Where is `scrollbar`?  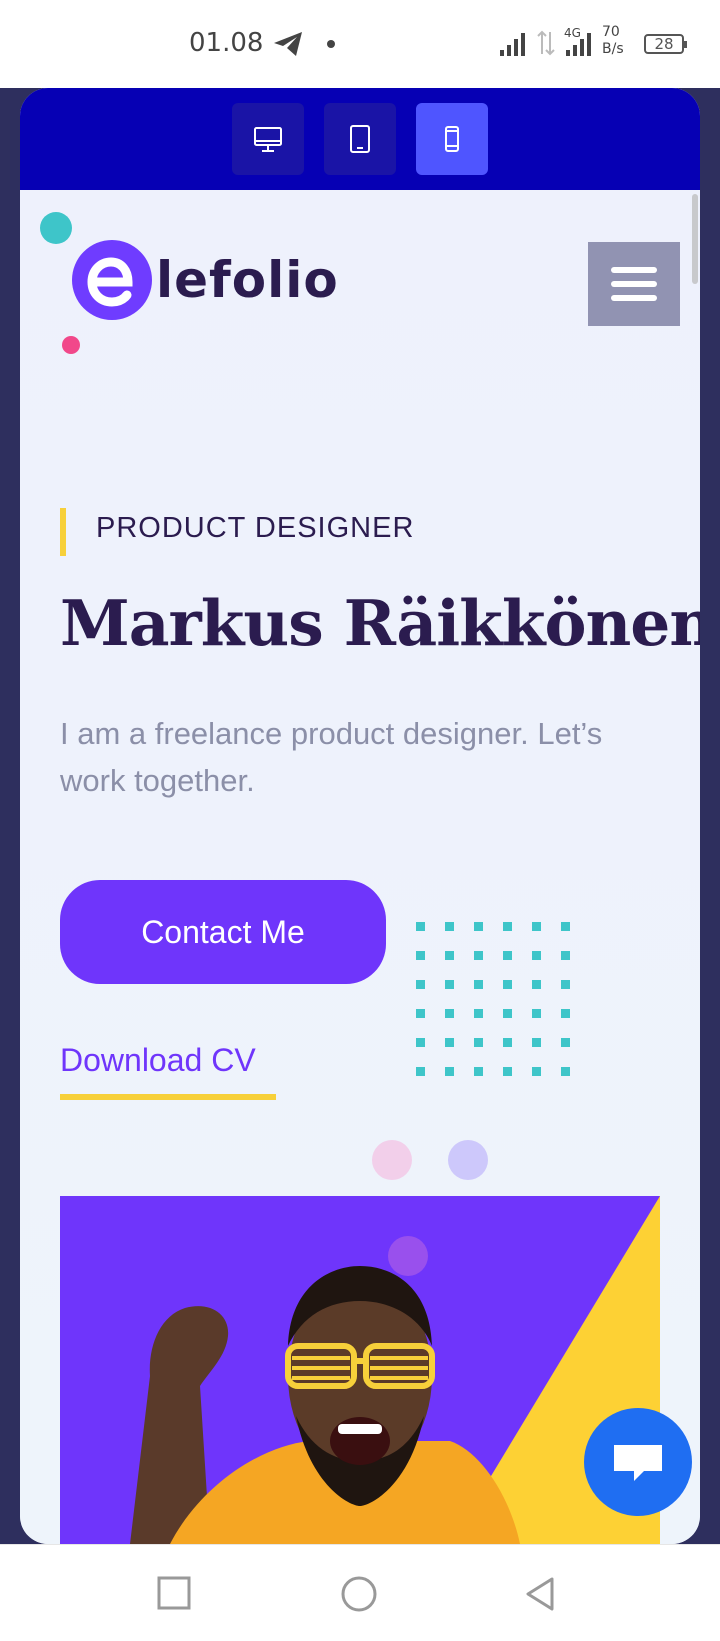 scrollbar is located at coordinates (695, 239).